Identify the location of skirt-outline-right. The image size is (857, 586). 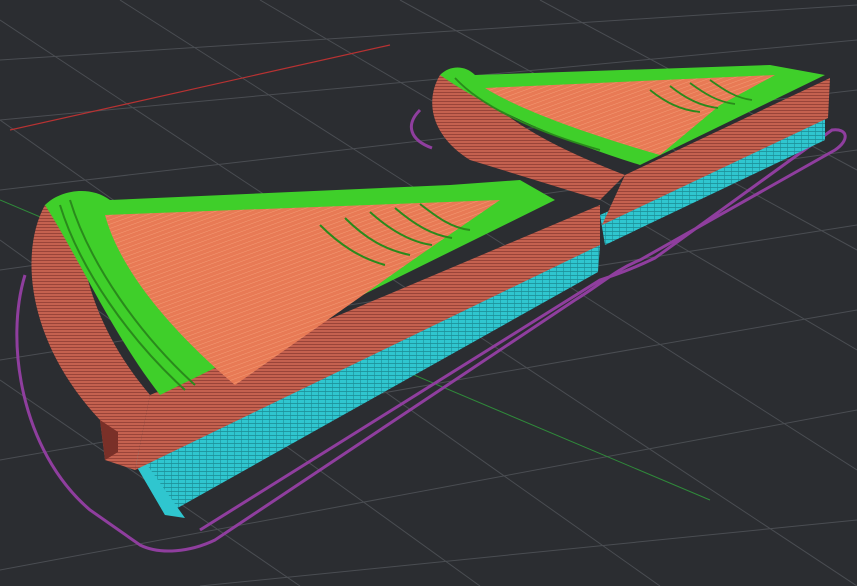
(421, 129).